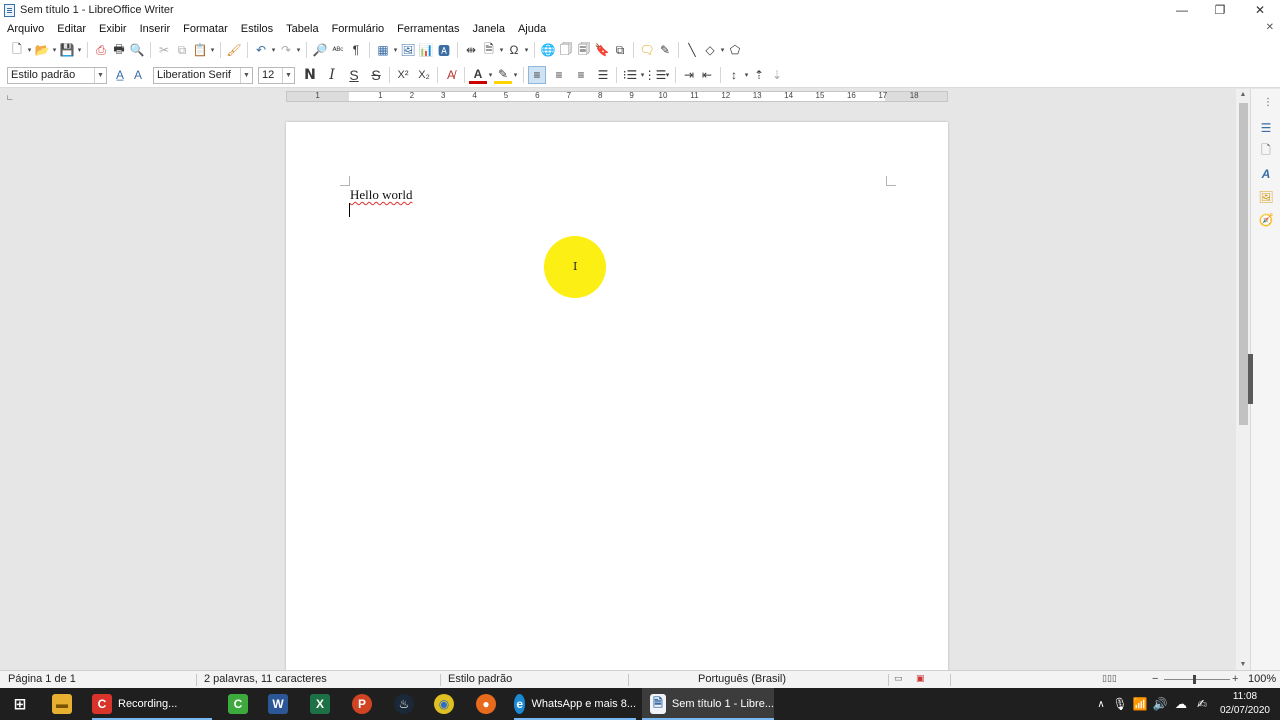  I want to click on new-style-icon: A, so click(138, 75).